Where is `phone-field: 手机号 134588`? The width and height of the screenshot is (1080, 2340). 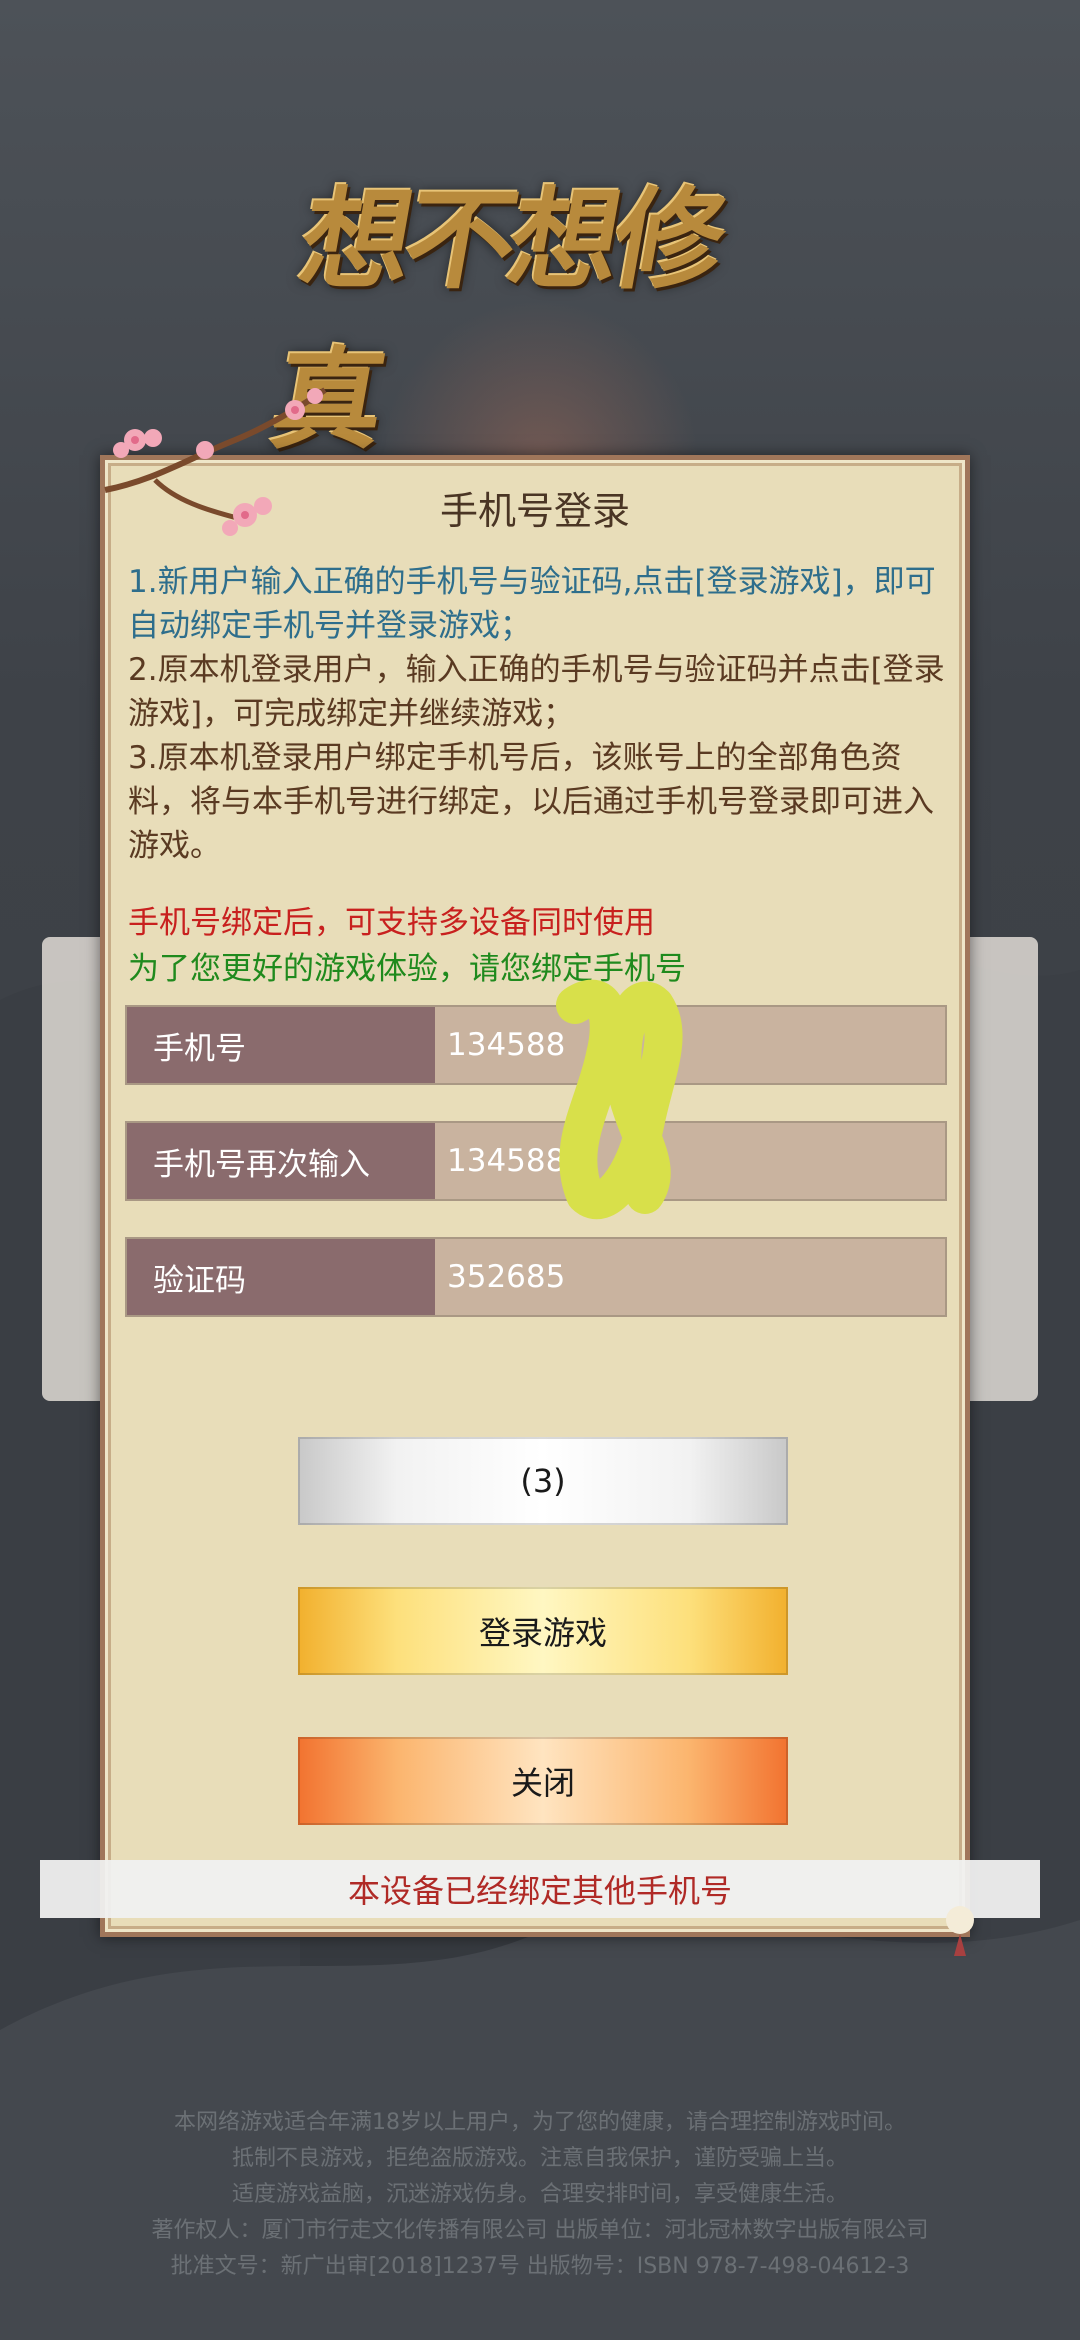 phone-field: 手机号 134588 is located at coordinates (536, 1045).